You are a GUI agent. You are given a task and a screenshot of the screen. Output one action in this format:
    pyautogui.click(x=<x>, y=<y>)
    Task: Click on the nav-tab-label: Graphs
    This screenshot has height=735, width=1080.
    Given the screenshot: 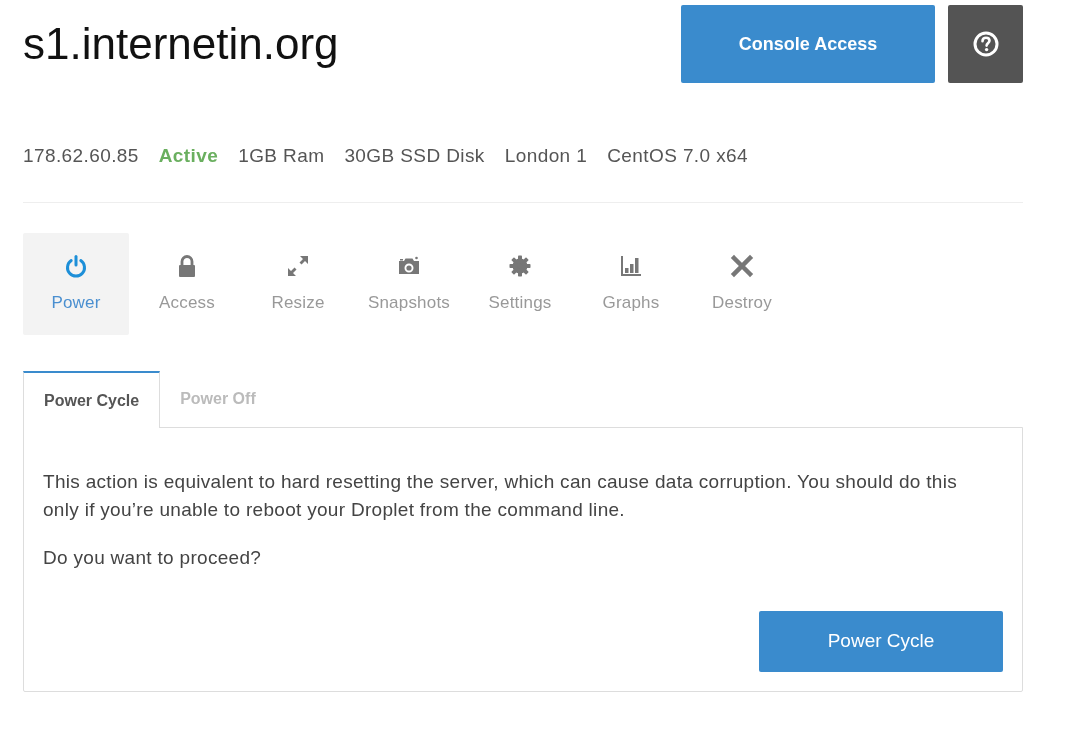 What is the action you would take?
    pyautogui.click(x=631, y=303)
    